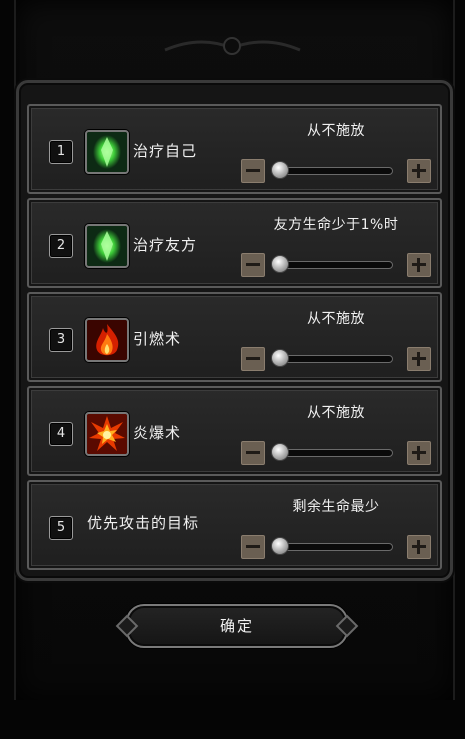  What do you see at coordinates (107, 340) in the screenshot?
I see `fire-icon` at bounding box center [107, 340].